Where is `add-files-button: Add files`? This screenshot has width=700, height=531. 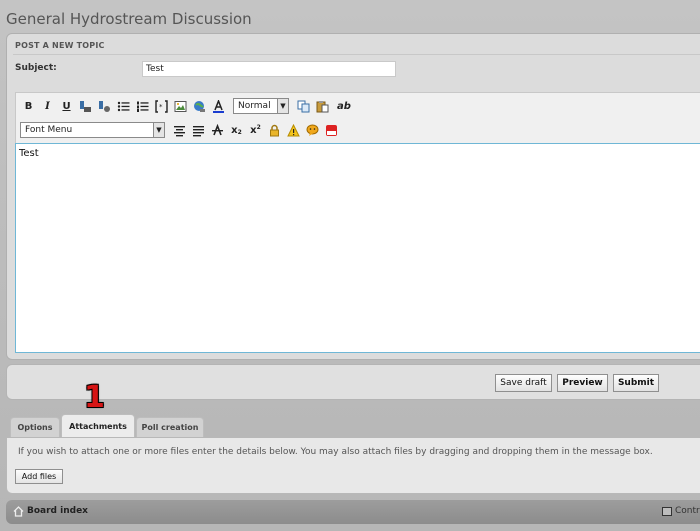 add-files-button: Add files is located at coordinates (39, 476).